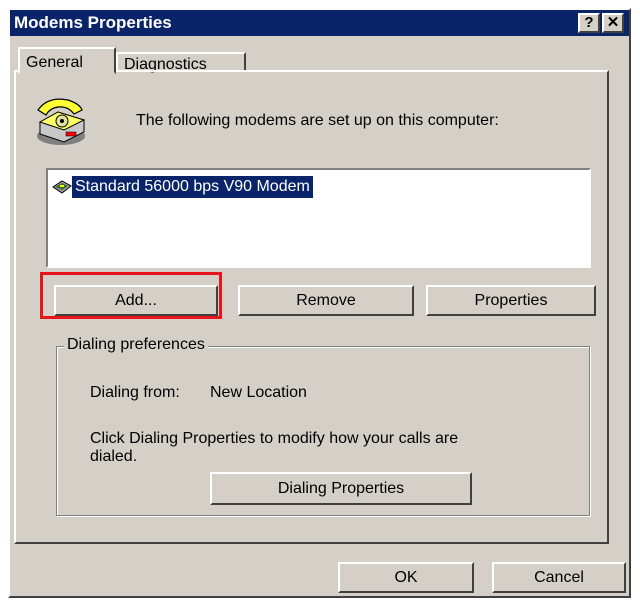  I want to click on dialing-hint-line2: dialed., so click(114, 456).